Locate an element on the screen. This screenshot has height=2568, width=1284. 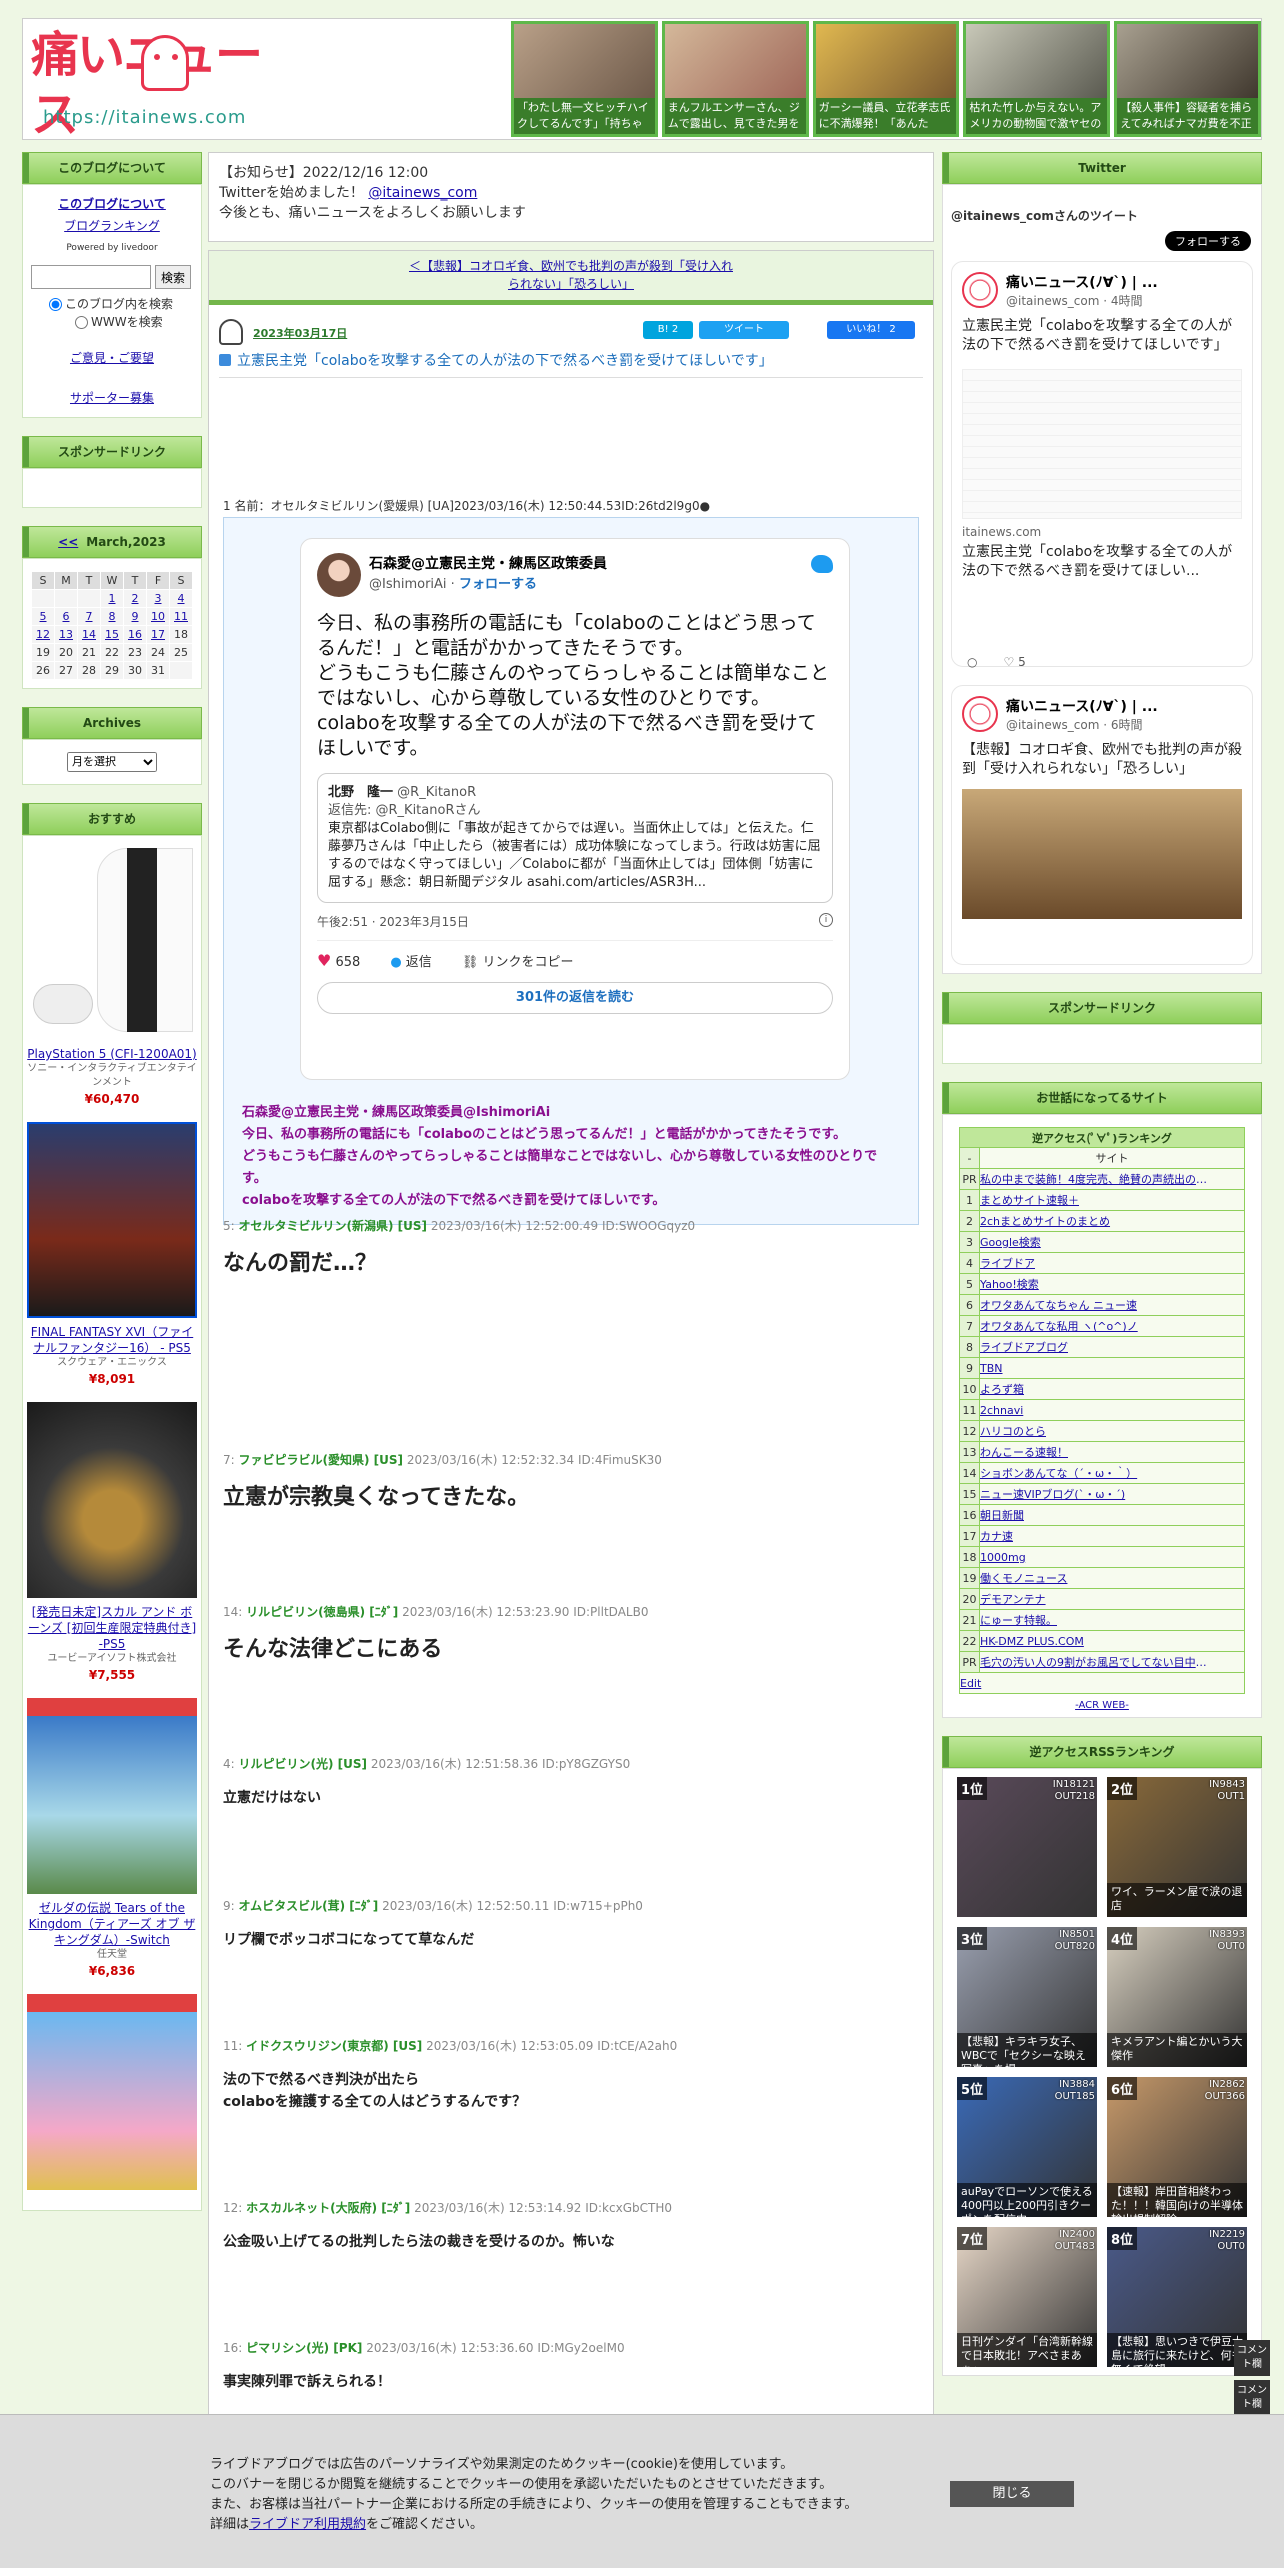
like-action: ♥ 658 is located at coordinates (338, 960).